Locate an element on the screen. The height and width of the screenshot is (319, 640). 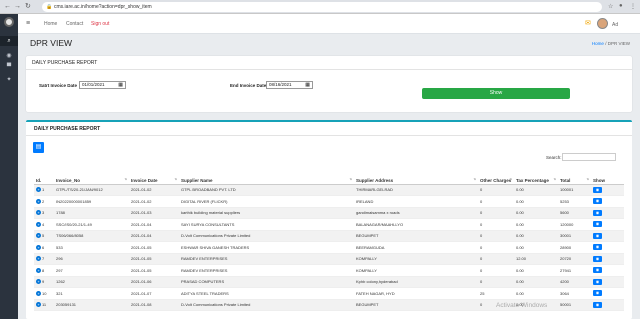
sidebar-search-icon: ⌕ is located at coordinates (9, 41).